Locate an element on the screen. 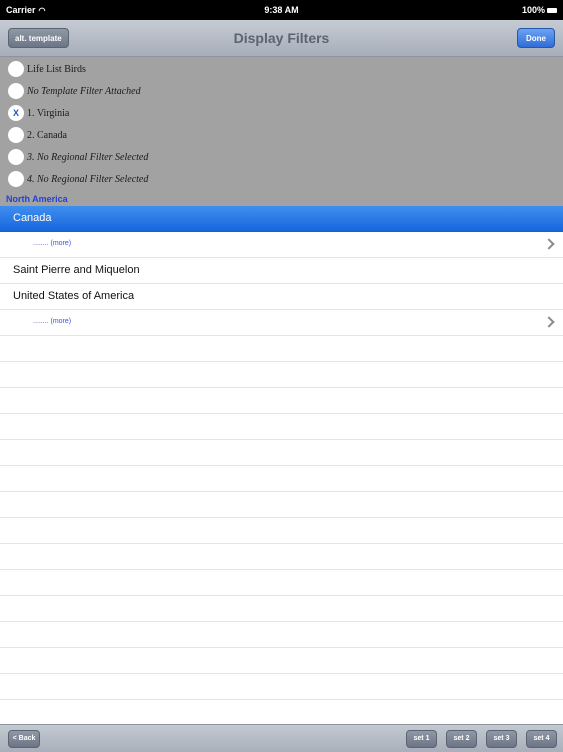 Image resolution: width=563 pixels, height=752 pixels. status-bar: Carrier ◠ 9:38 AM 100% is located at coordinates (281, 10).